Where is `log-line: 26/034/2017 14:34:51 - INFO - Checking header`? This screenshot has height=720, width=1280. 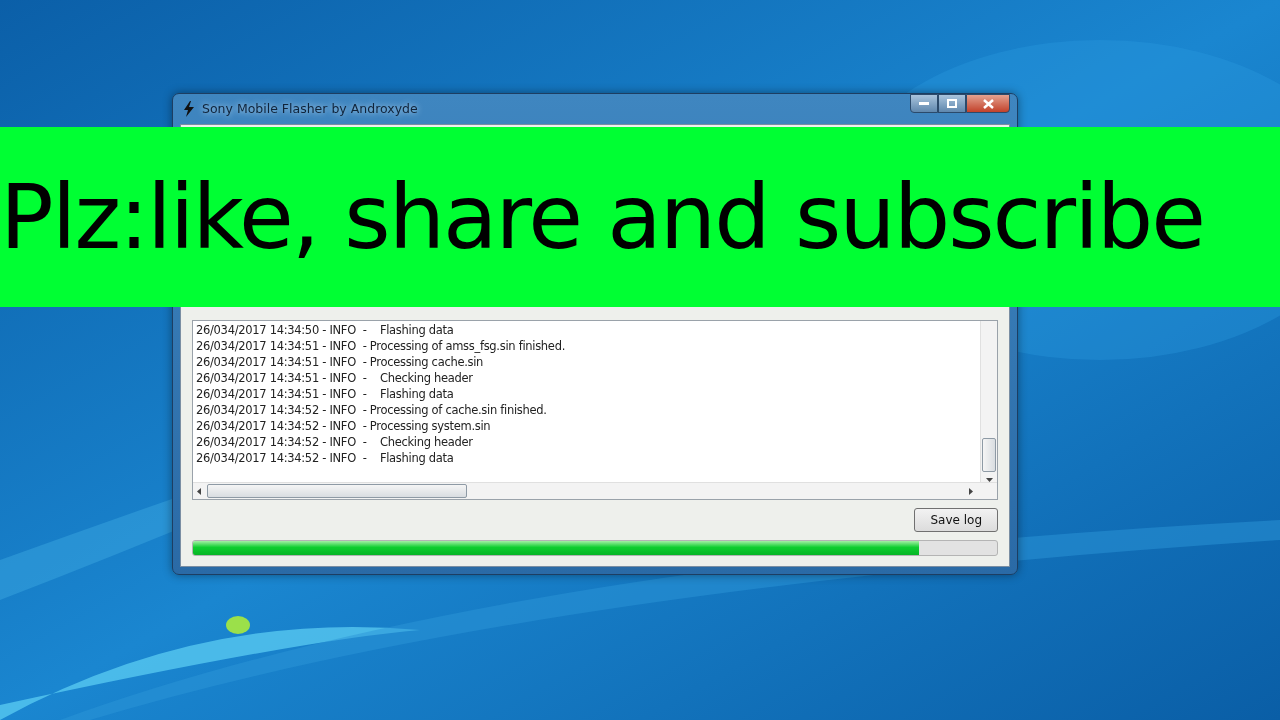 log-line: 26/034/2017 14:34:51 - INFO - Checking header is located at coordinates (335, 378).